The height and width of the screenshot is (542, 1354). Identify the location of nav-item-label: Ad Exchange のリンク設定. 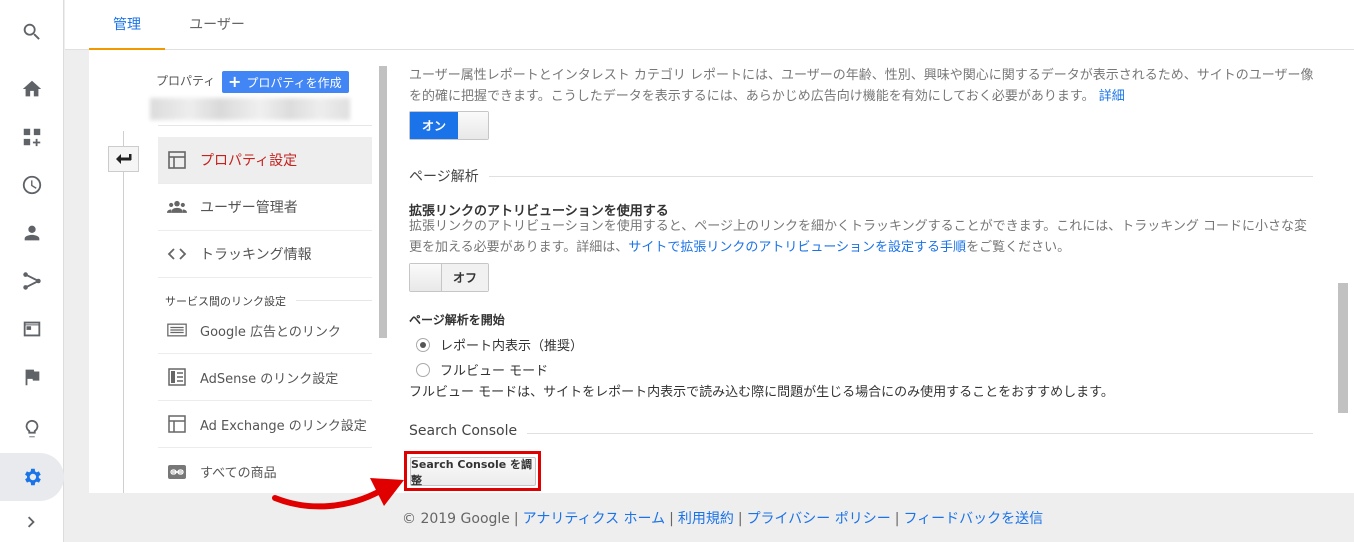
(283, 426).